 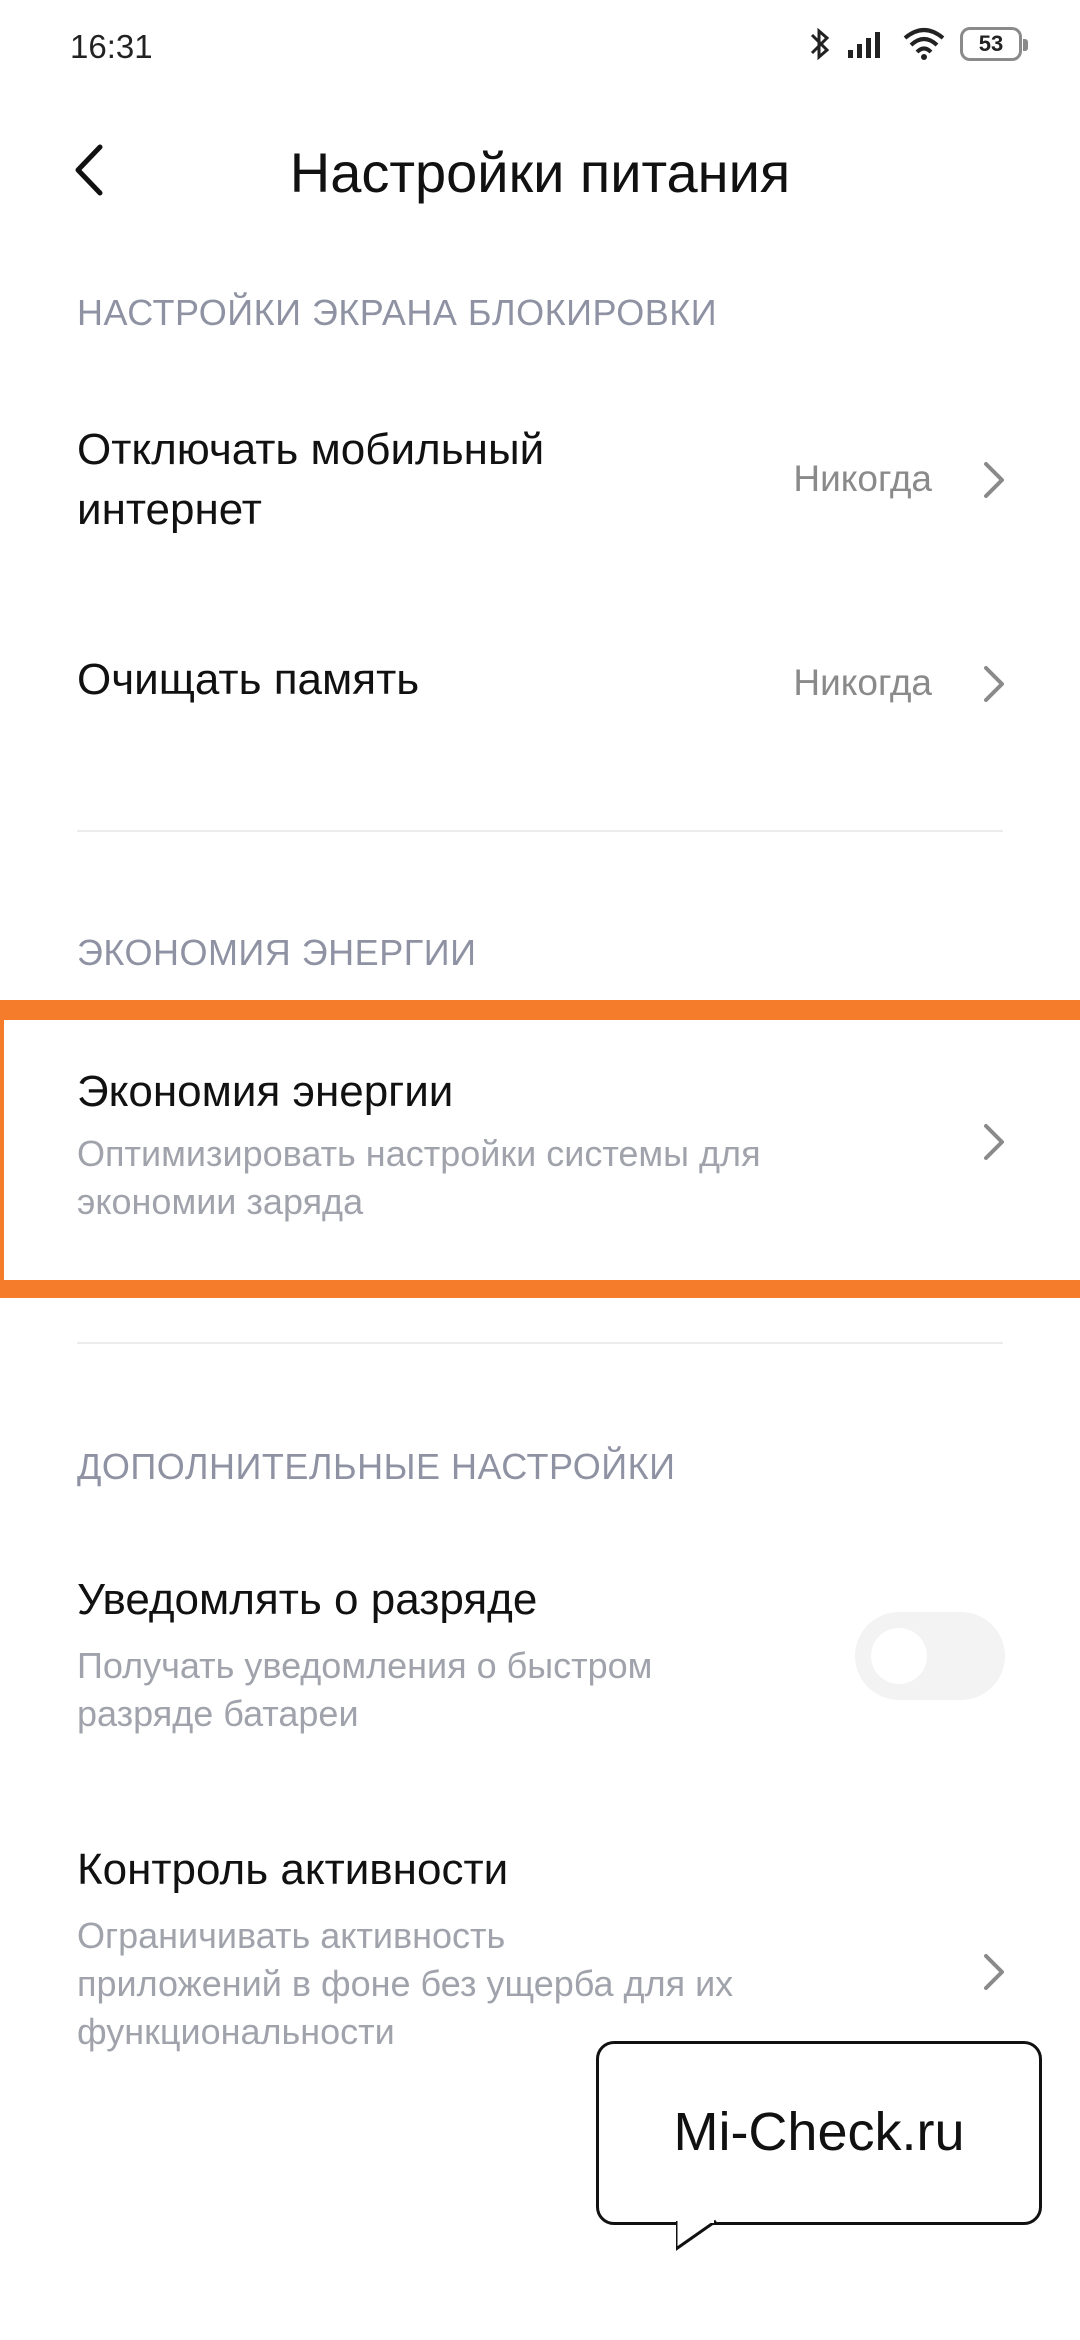 I want to click on toggle-knob, so click(x=899, y=1656).